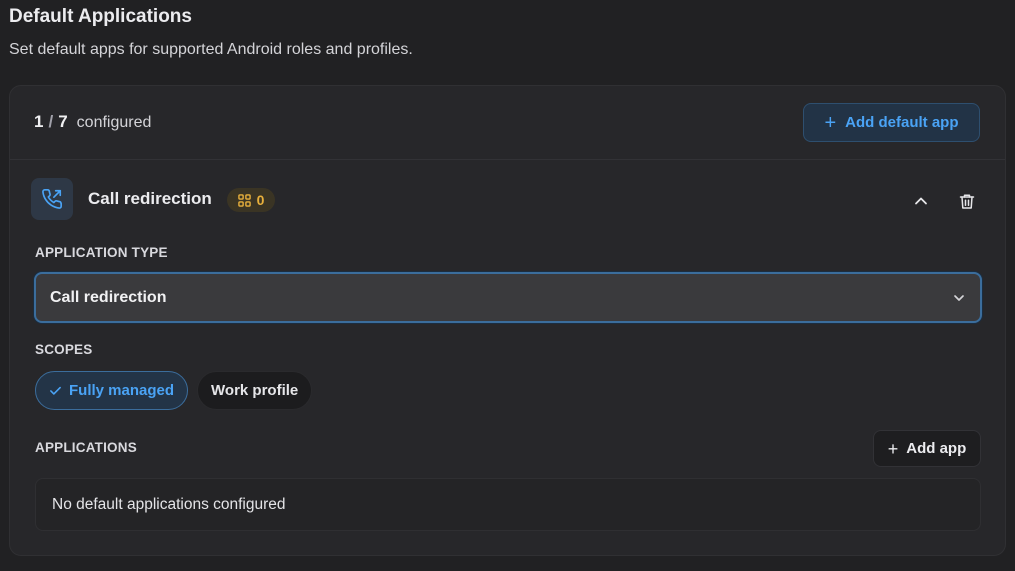 This screenshot has height=571, width=1015. I want to click on trash-icon, so click(967, 201).